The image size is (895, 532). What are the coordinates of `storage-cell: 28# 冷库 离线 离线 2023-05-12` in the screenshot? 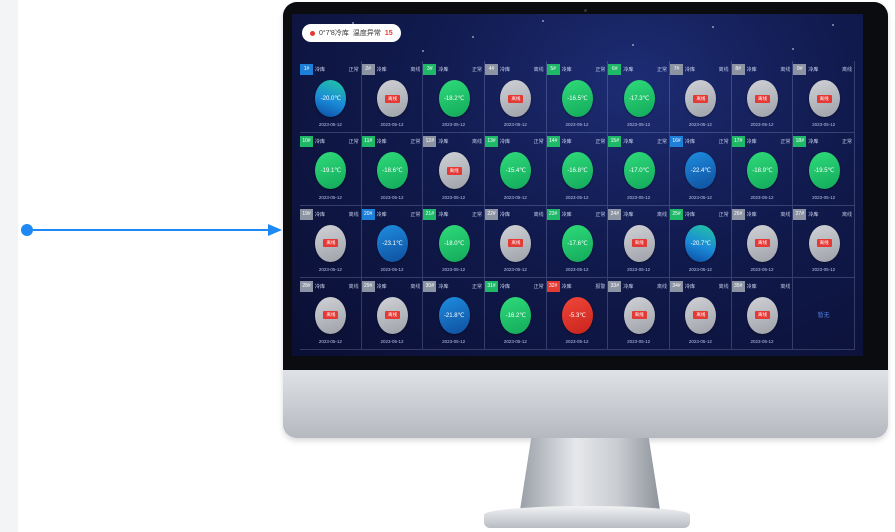 It's located at (331, 313).